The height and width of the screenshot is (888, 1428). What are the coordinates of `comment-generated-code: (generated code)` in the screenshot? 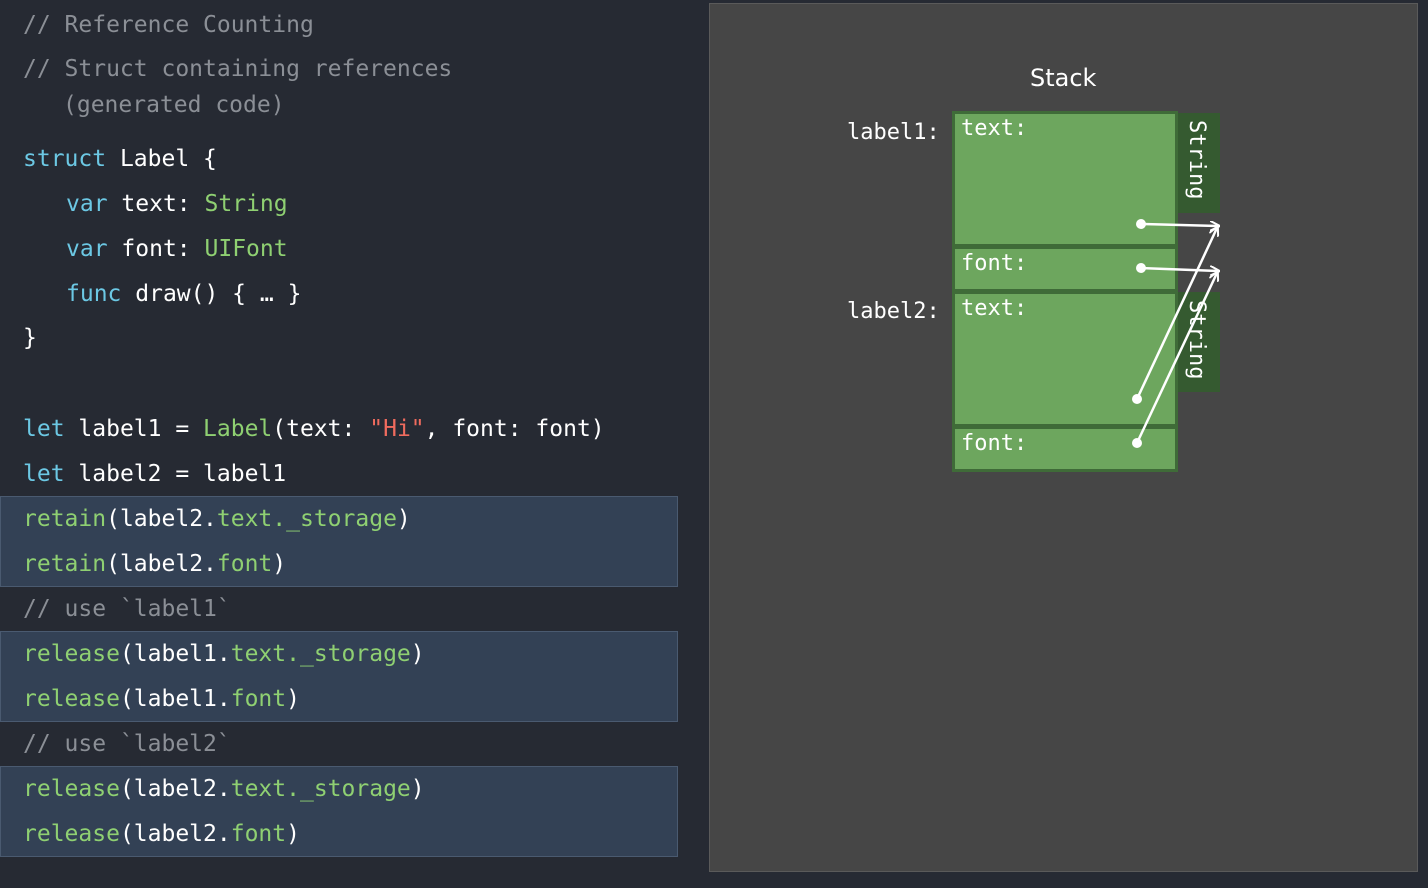 It's located at (174, 105).